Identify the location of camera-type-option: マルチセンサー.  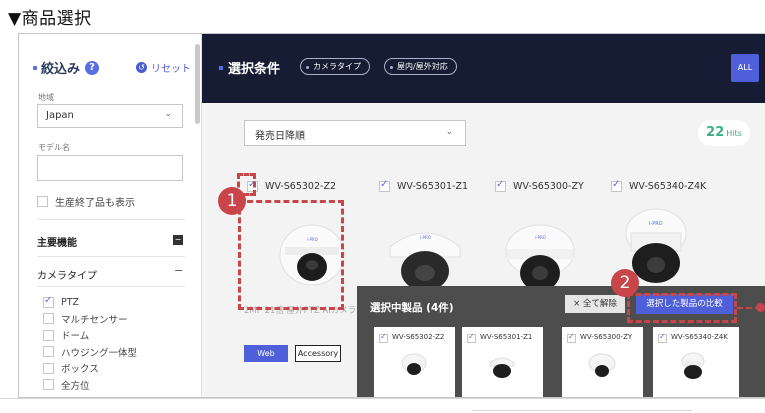
(90, 319).